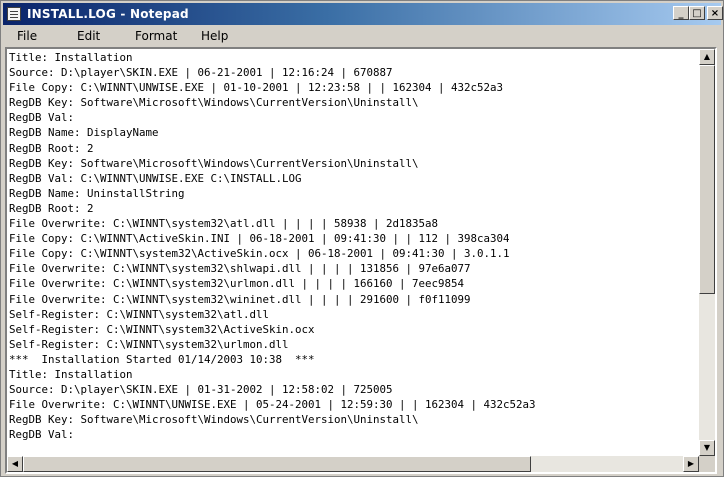 The height and width of the screenshot is (477, 724). I want to click on scroll-left-arrow-icon: ◀, so click(15, 464).